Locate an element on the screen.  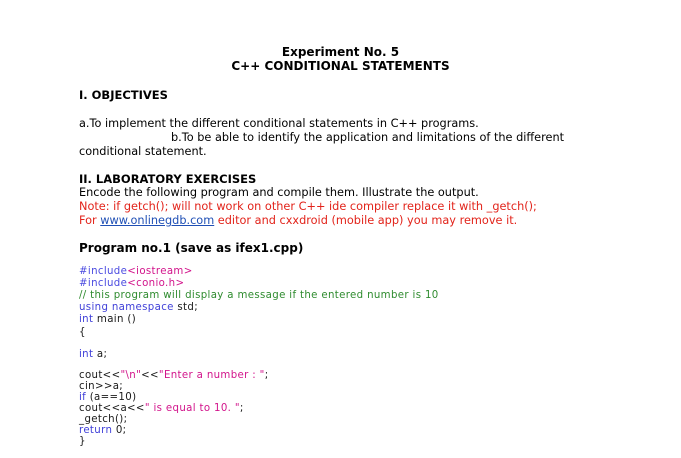
code-token: a; is located at coordinates (100, 354).